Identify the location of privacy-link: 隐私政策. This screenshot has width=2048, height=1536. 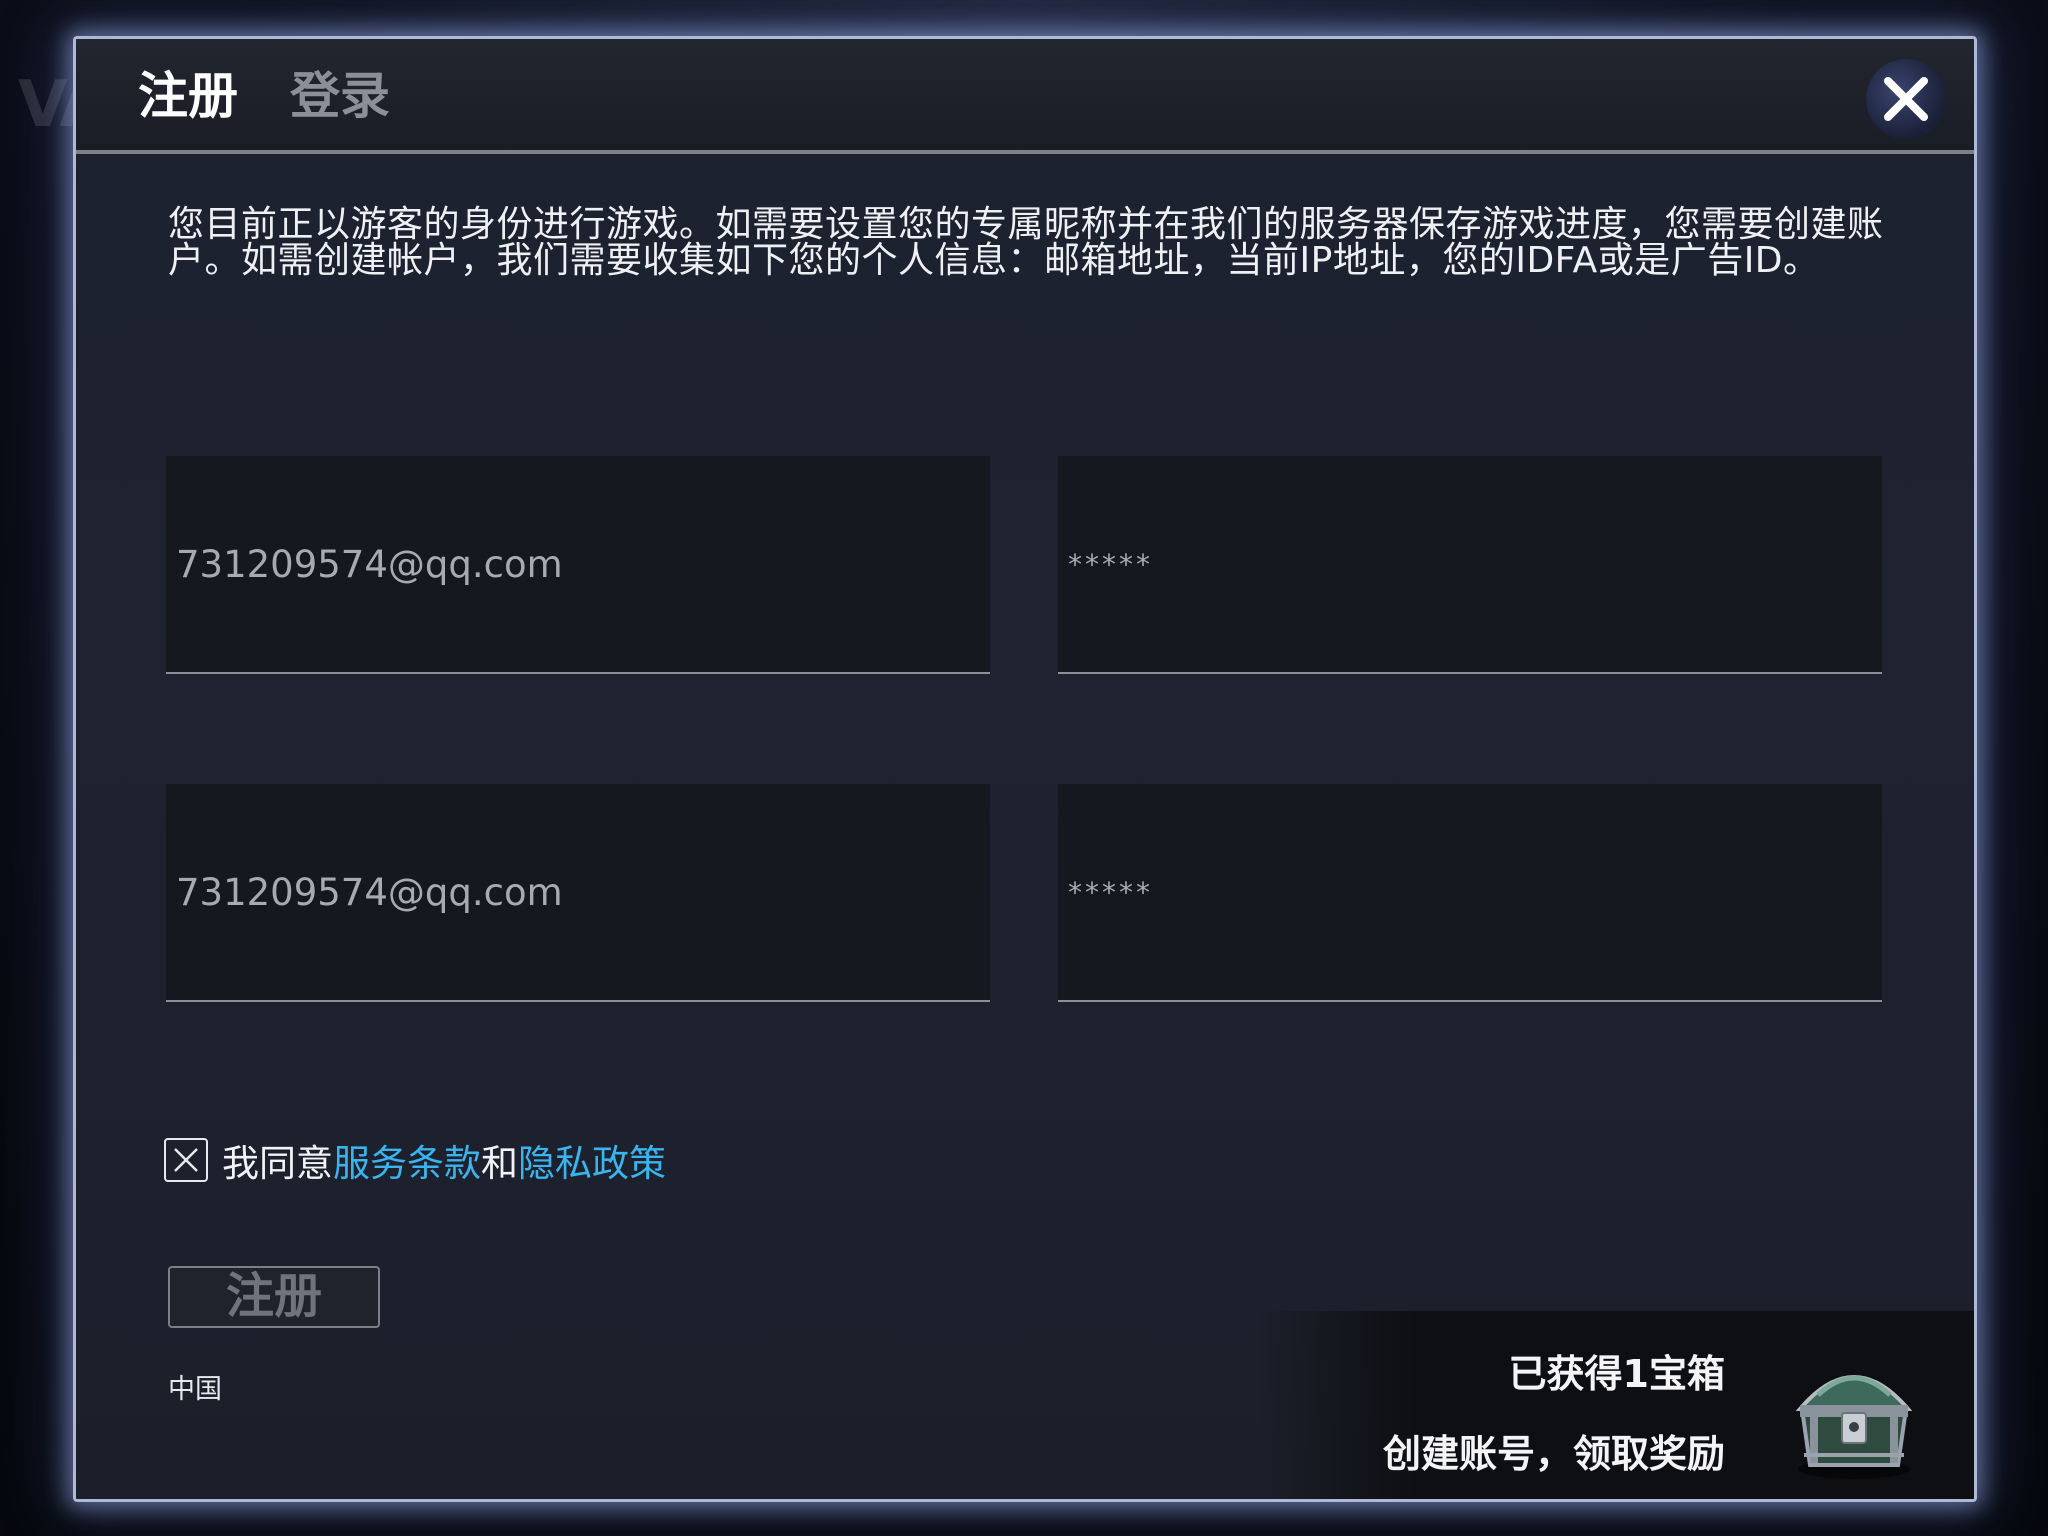
(592, 1160).